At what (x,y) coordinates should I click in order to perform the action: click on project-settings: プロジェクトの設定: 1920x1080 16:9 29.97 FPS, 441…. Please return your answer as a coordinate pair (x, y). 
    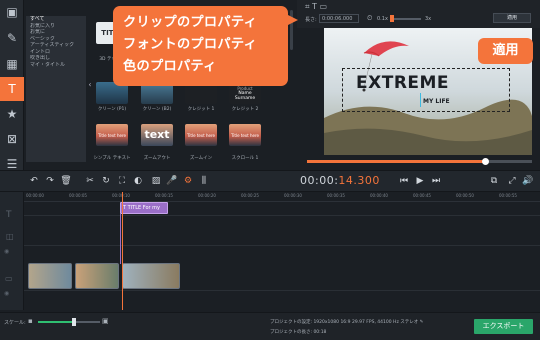
    Looking at the image, I should click on (346, 322).